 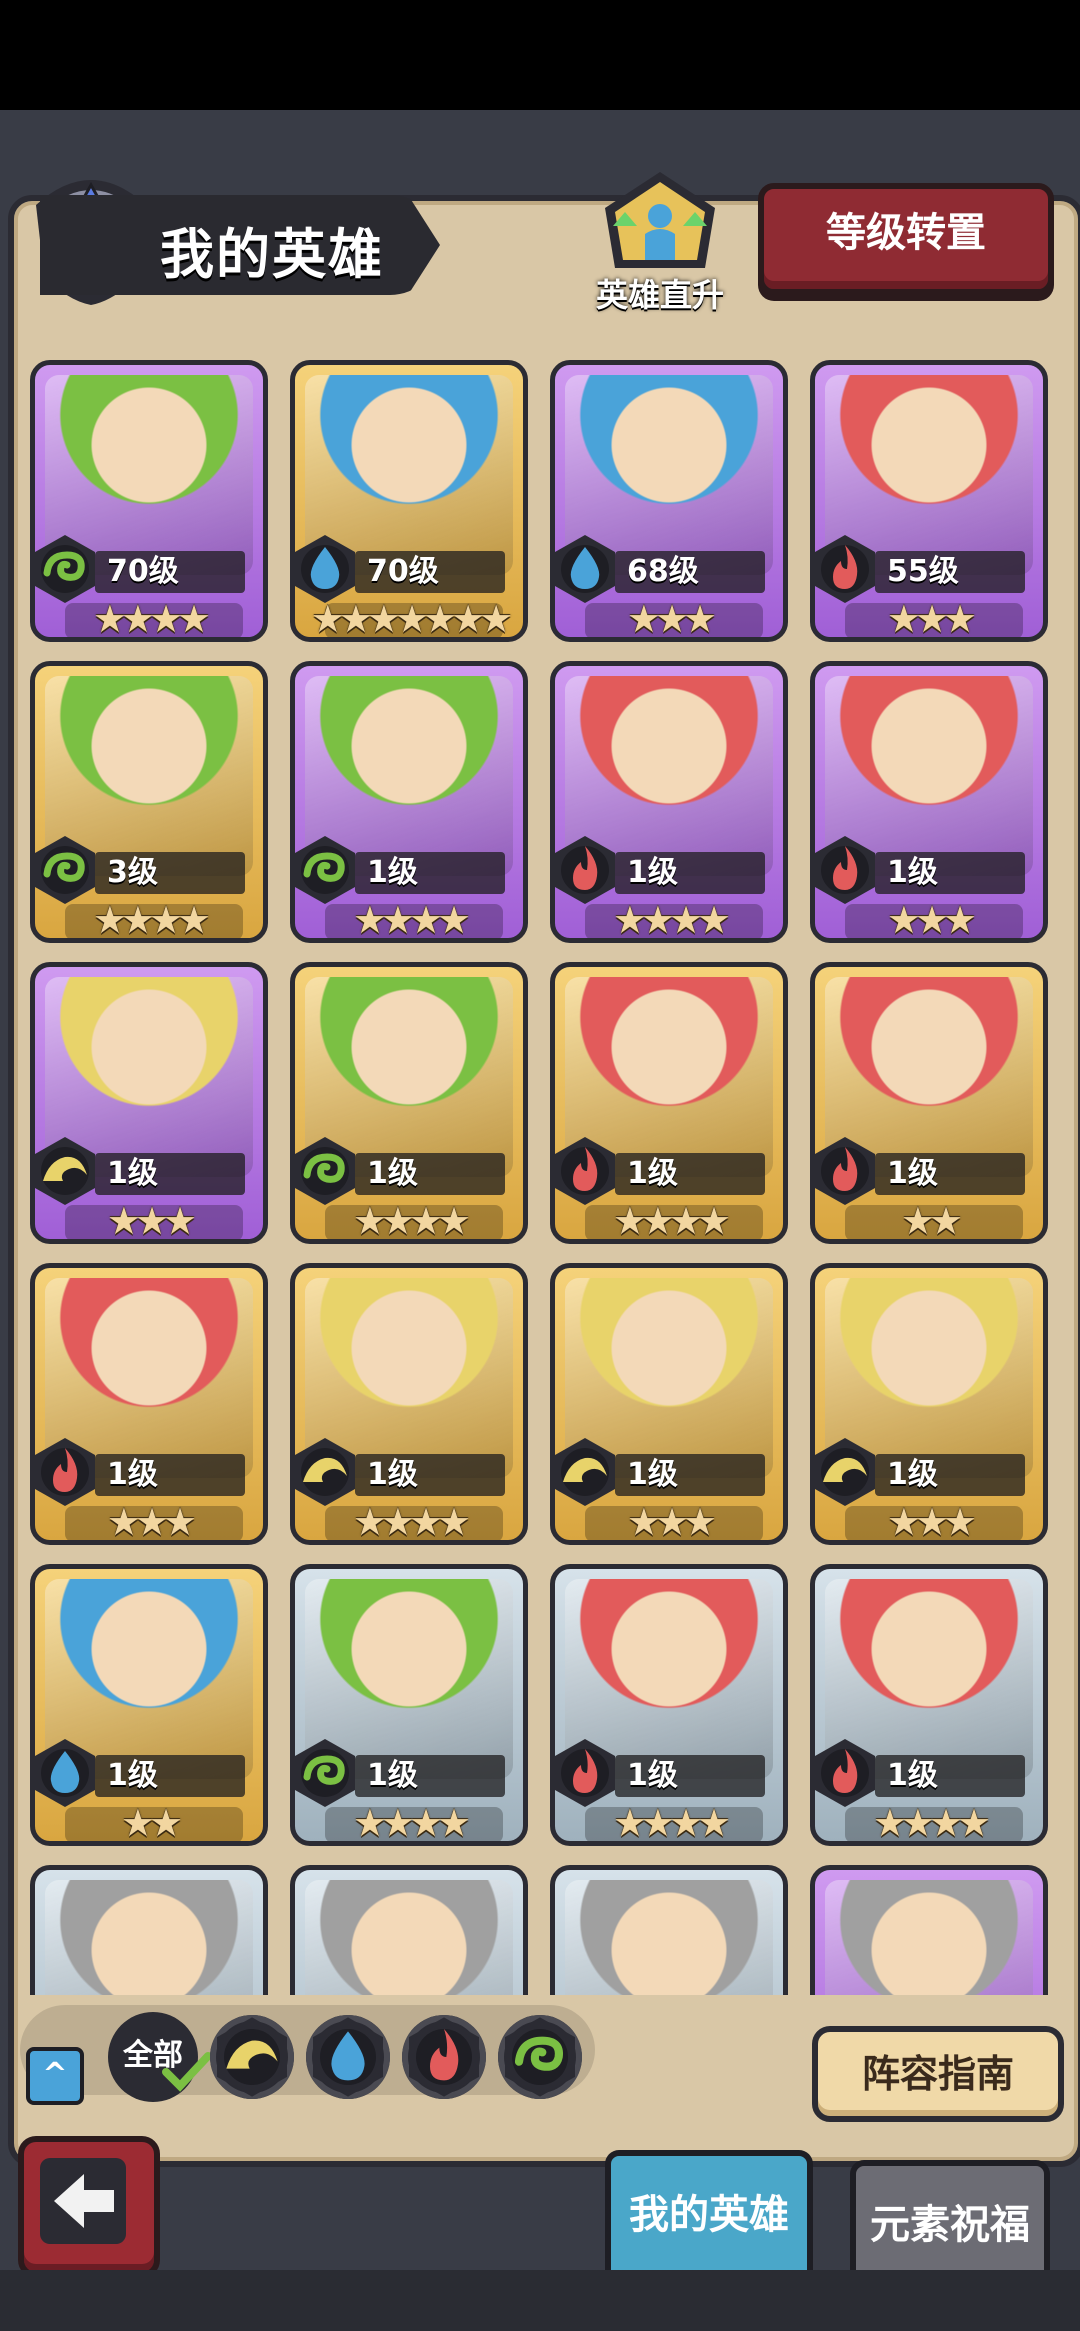 I want to click on hero-direct-up-button: 英雄直升, so click(x=660, y=243).